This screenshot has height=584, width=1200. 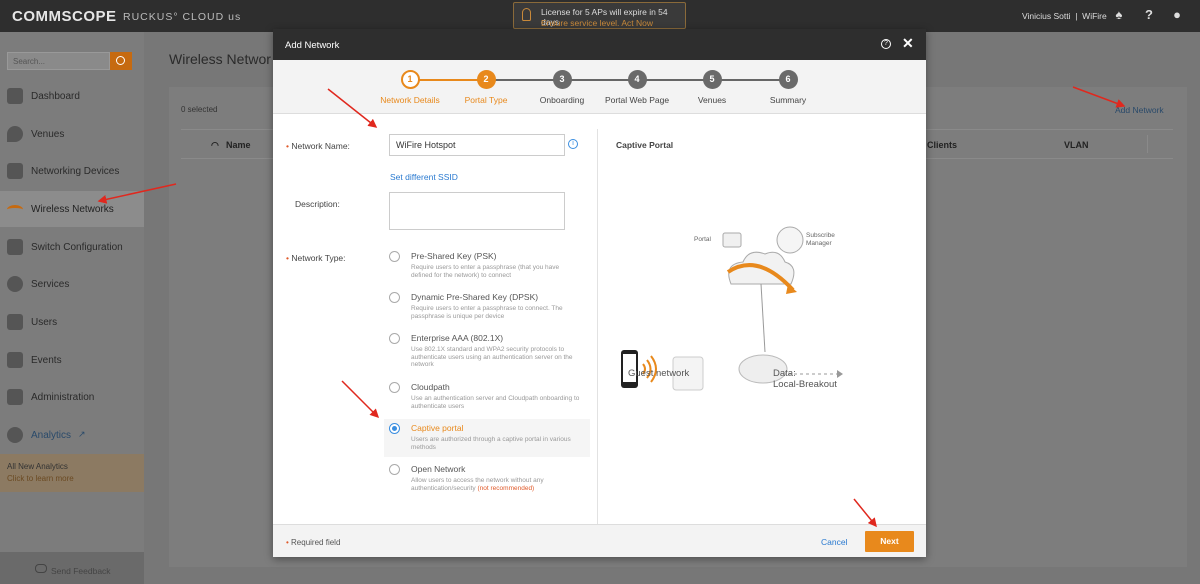 I want to click on local-breakout-label: Local-Breakout, so click(x=805, y=384).